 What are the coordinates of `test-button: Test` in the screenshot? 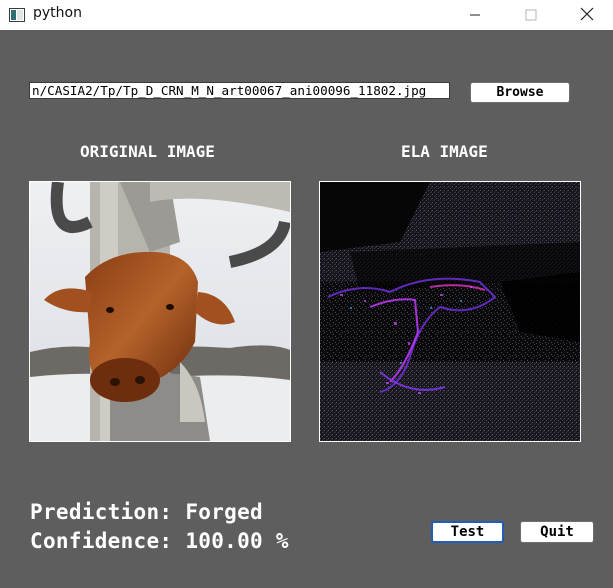 It's located at (467, 532).